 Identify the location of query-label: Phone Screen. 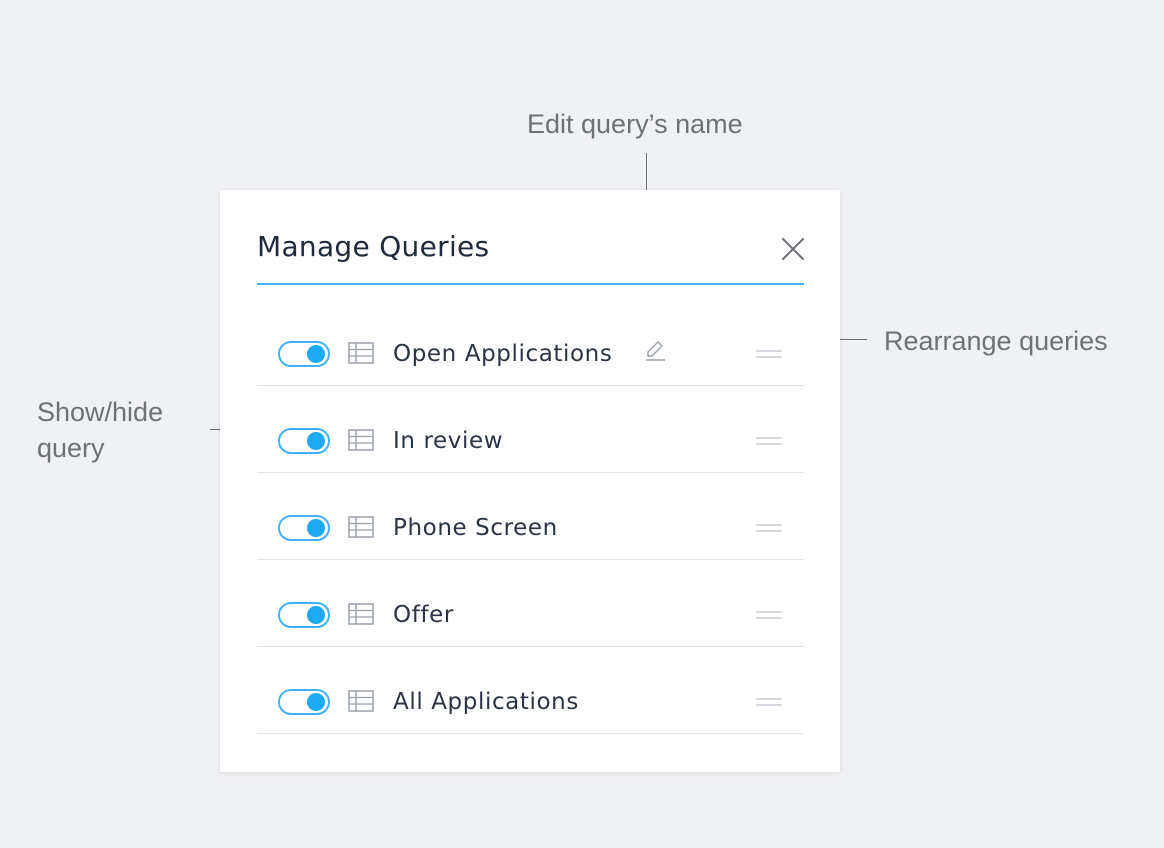
(475, 528).